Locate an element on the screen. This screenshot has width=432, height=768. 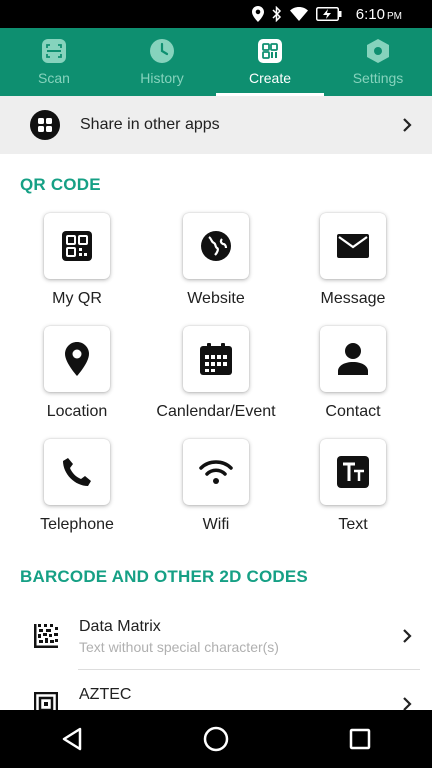
barcode-section-title: BARCODE AND OTHER 2D CODES is located at coordinates (164, 576).